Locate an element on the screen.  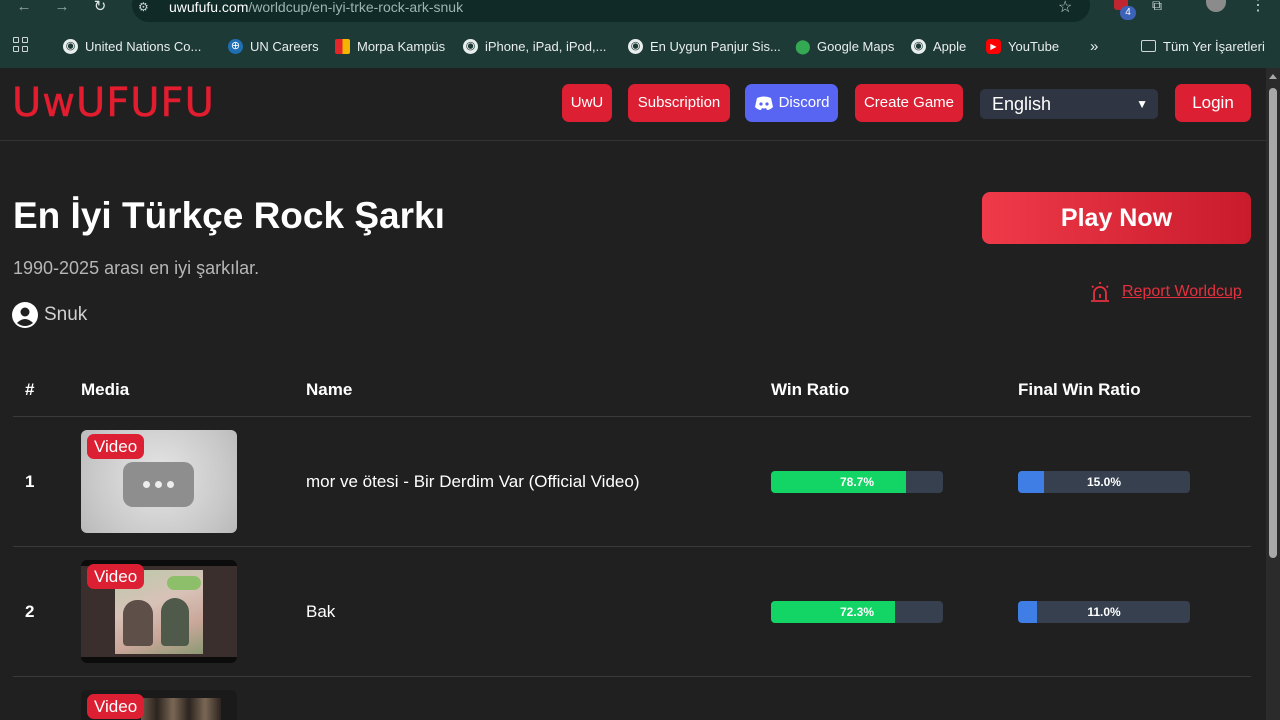
win-ratio-bar: 72.3% is located at coordinates (857, 612).